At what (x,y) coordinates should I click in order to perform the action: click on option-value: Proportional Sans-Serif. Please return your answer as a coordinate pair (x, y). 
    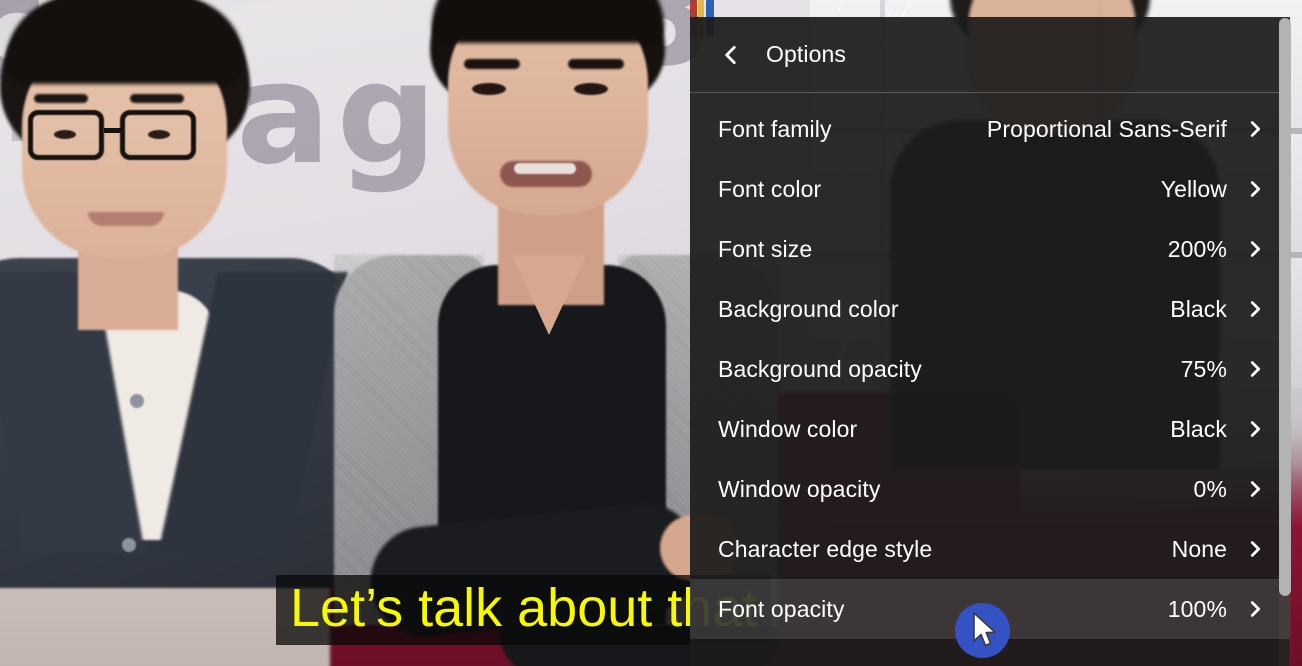
    Looking at the image, I should click on (1106, 128).